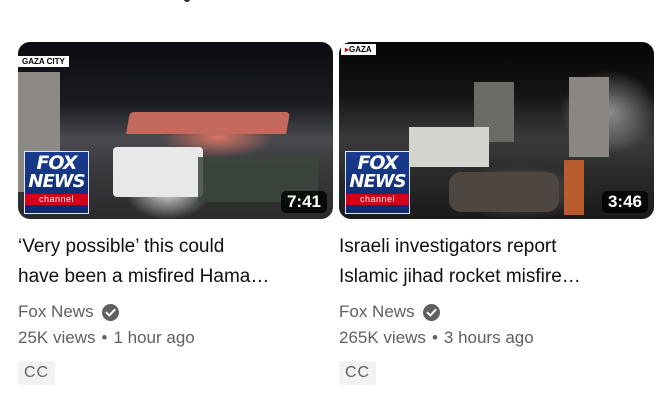 The width and height of the screenshot is (657, 400). Describe the element at coordinates (57, 337) in the screenshot. I see `view-count: 25K views` at that location.